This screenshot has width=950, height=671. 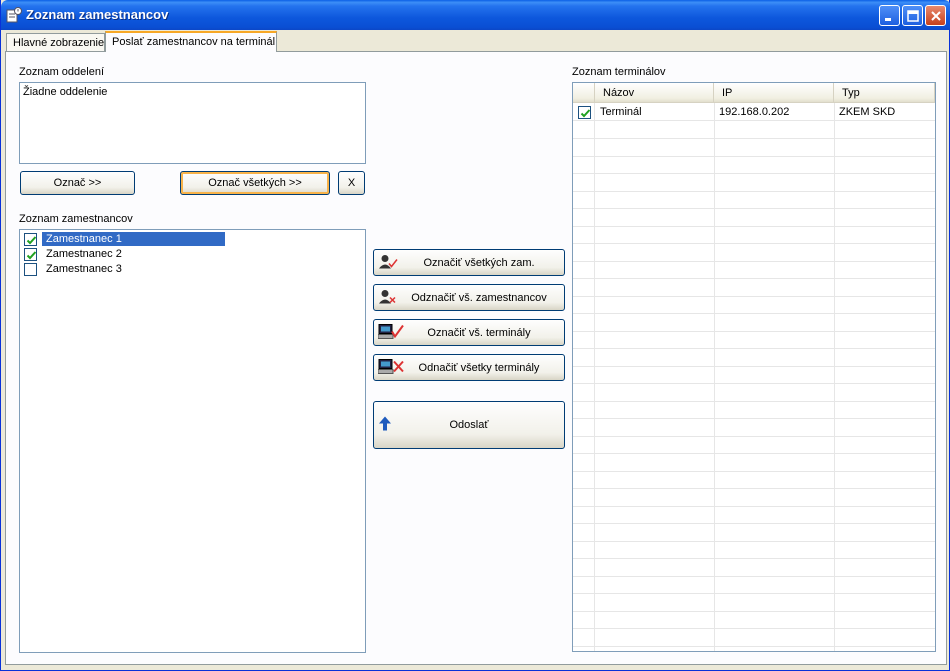 I want to click on select-department-button: Označ >>, so click(x=77, y=183).